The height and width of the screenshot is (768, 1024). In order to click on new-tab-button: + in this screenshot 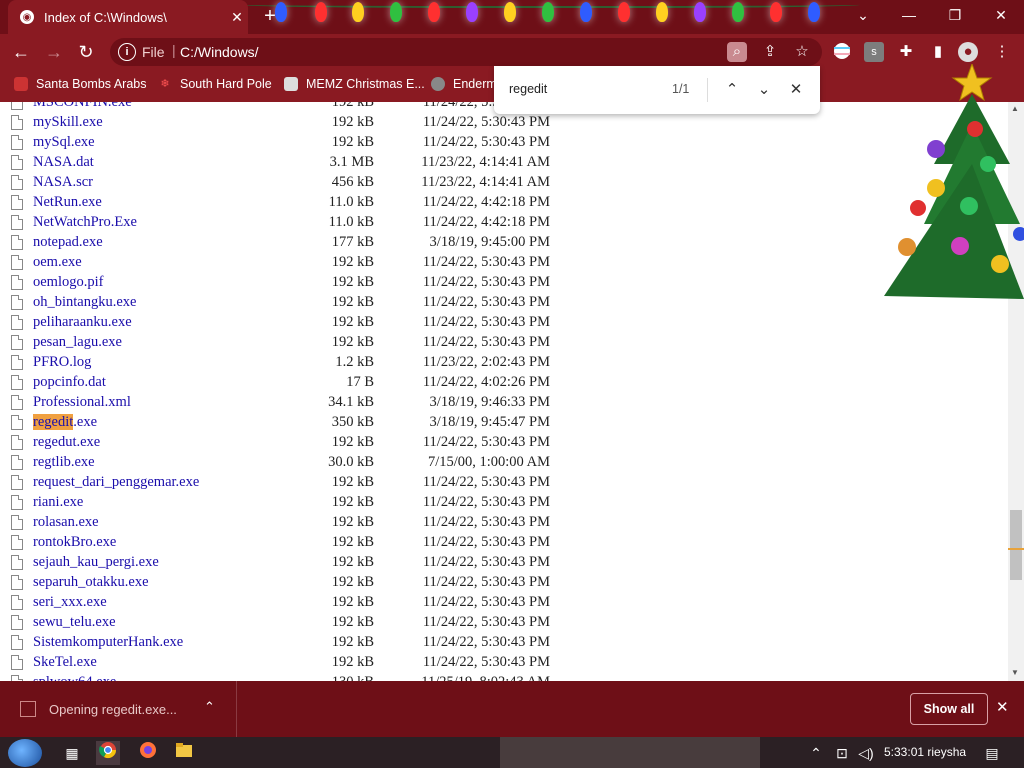, I will do `click(270, 16)`.